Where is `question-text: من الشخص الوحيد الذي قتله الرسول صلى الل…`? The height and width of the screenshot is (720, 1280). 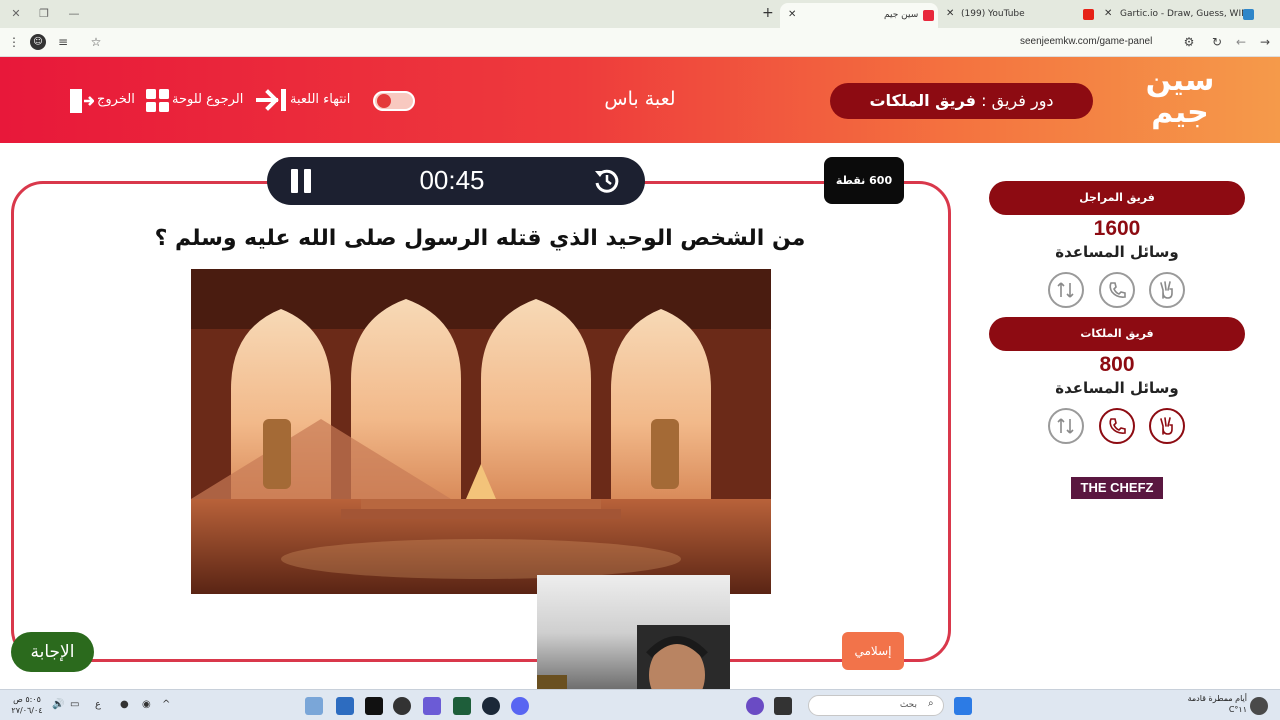
question-text: من الشخص الوحيد الذي قتله الرسول صلى الل… is located at coordinates (480, 238).